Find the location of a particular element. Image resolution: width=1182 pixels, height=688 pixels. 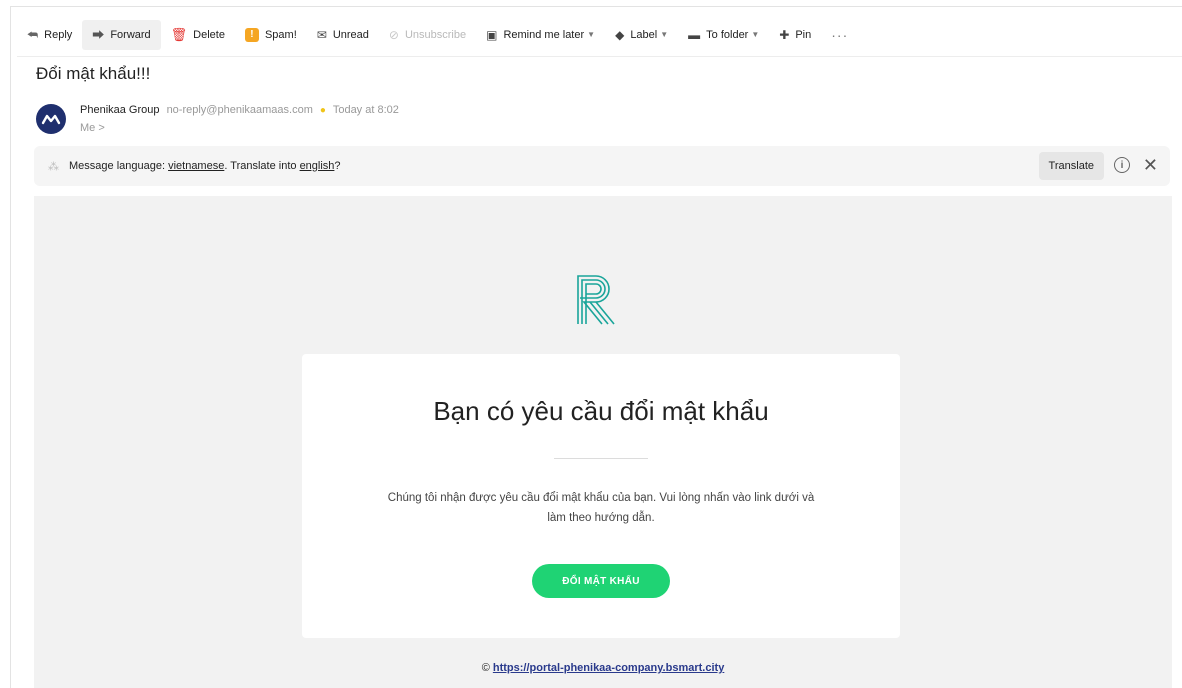

delete-button: 🗑 Delete is located at coordinates (198, 35).